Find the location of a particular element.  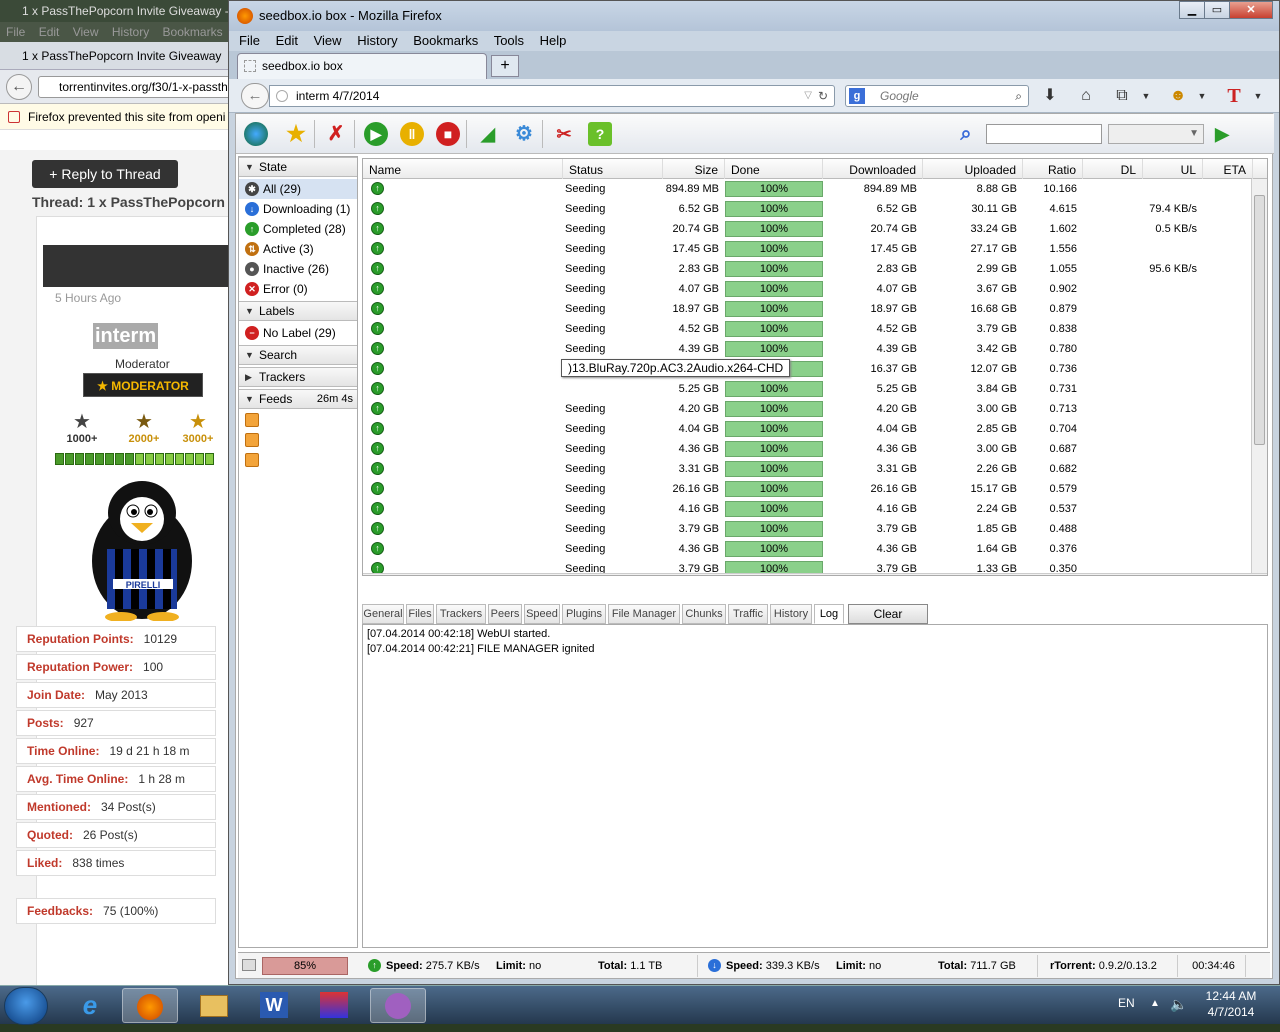

scrollbar-thumb is located at coordinates (1259, 320).